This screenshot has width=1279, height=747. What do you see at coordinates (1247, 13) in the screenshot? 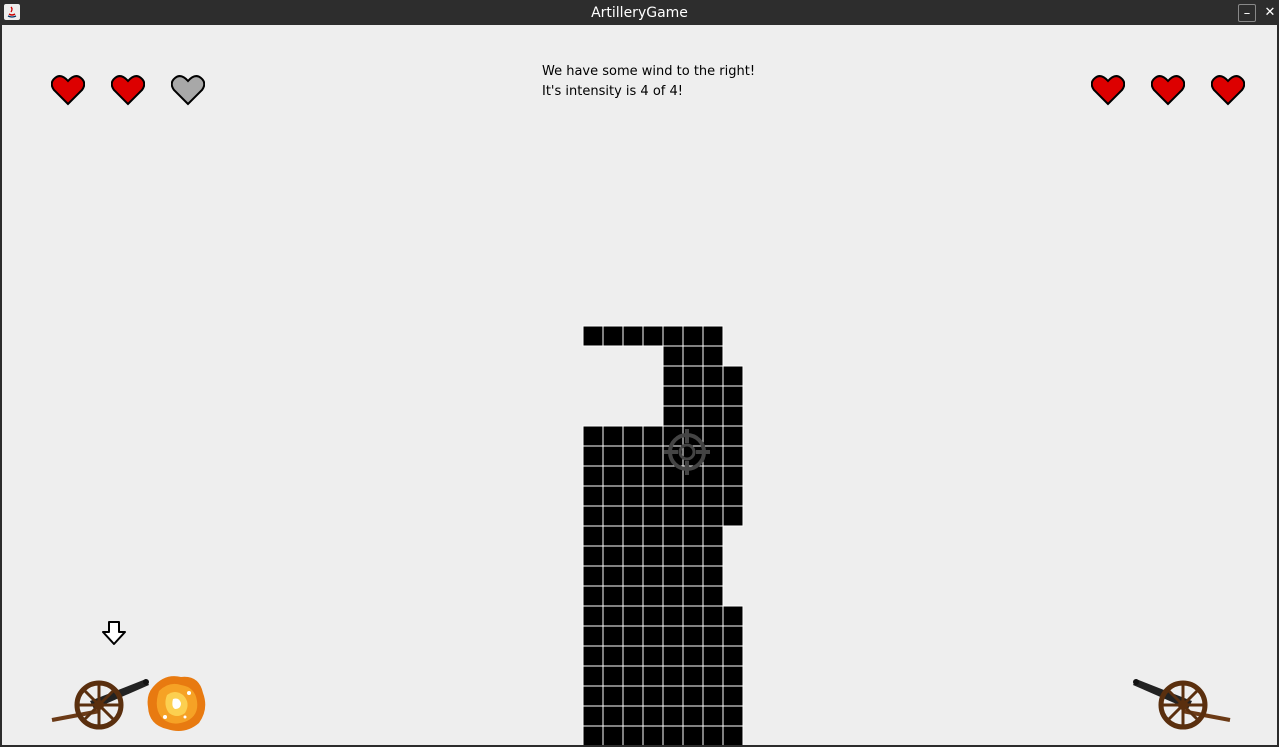
I see `minimize-button: –` at bounding box center [1247, 13].